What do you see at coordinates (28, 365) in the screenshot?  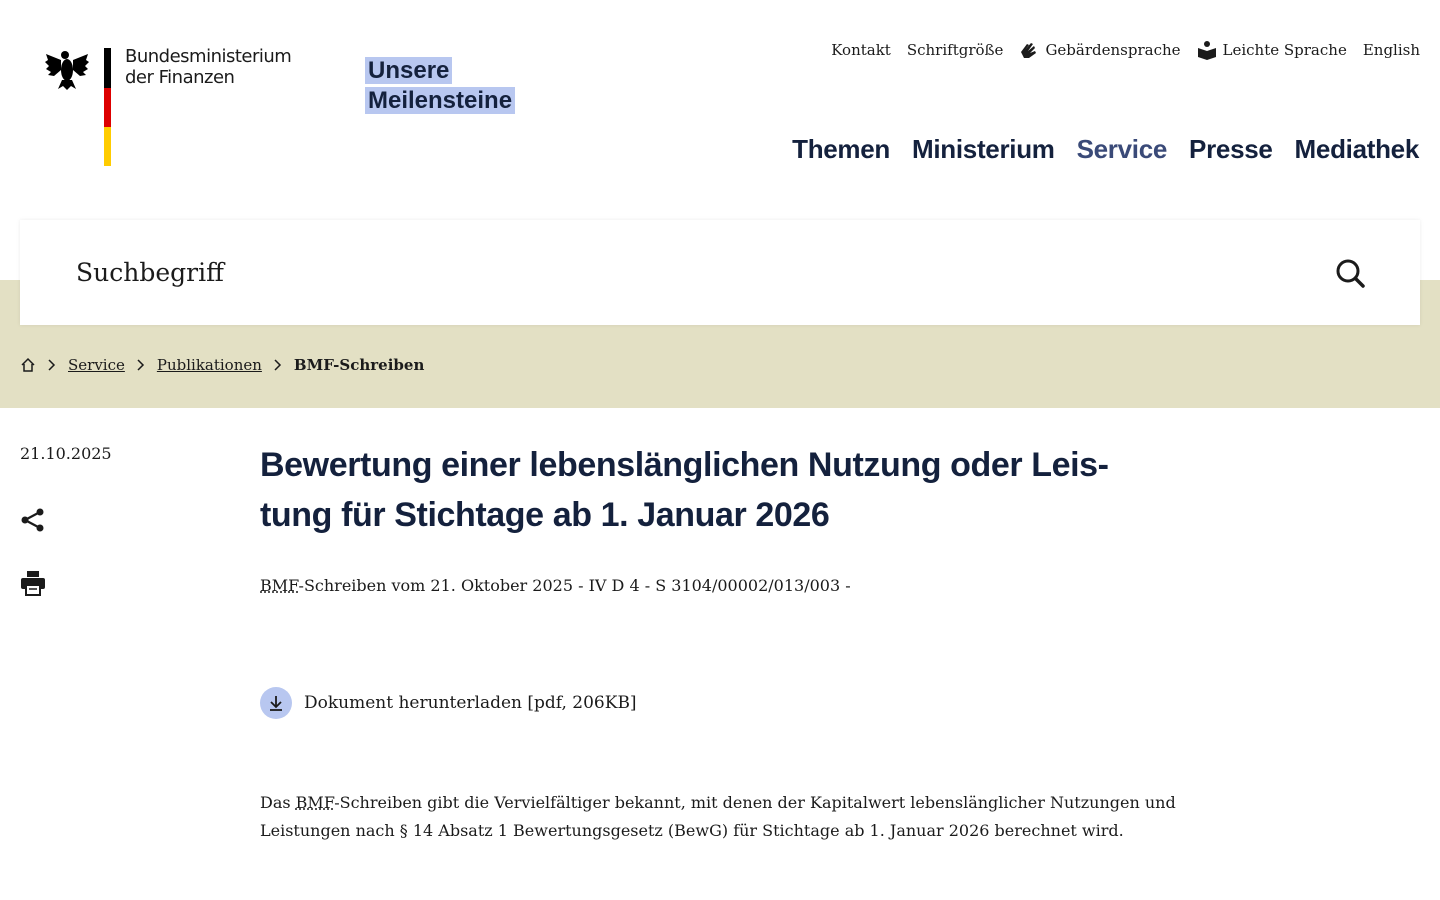 I see `home-icon` at bounding box center [28, 365].